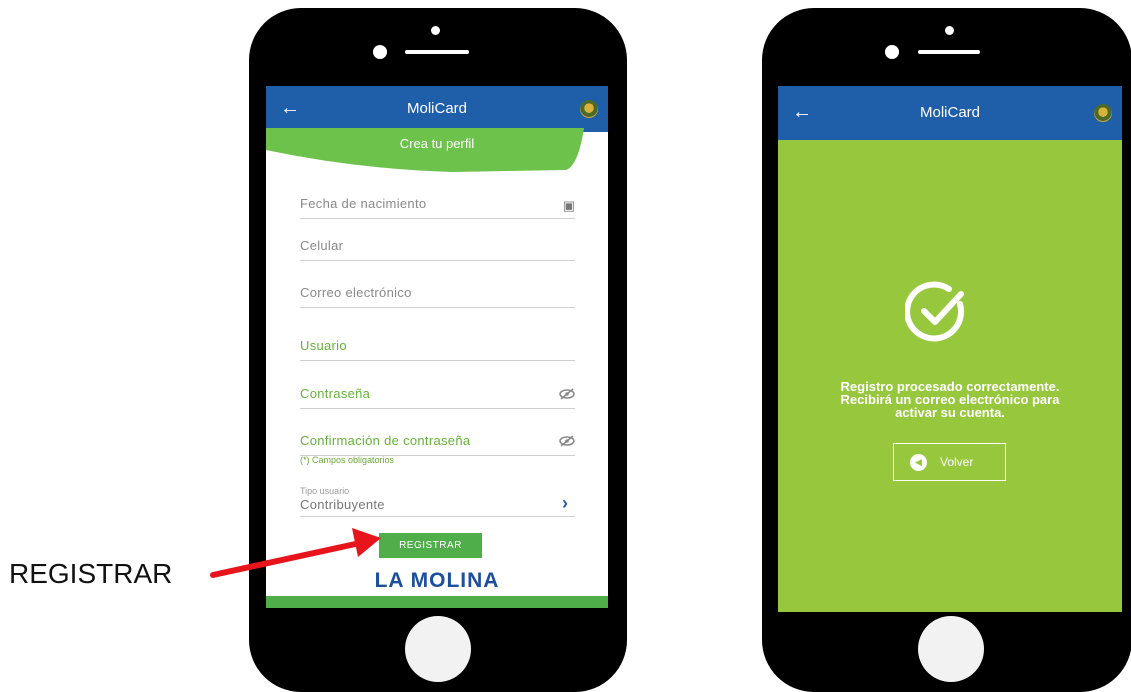 The image size is (1131, 692). Describe the element at coordinates (430, 545) in the screenshot. I see `register-button: REGISTRAR` at that location.